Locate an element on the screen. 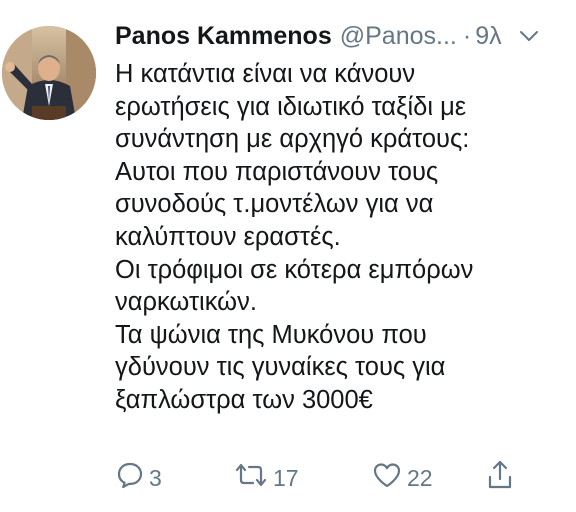  retweet-button: 17 is located at coordinates (266, 478).